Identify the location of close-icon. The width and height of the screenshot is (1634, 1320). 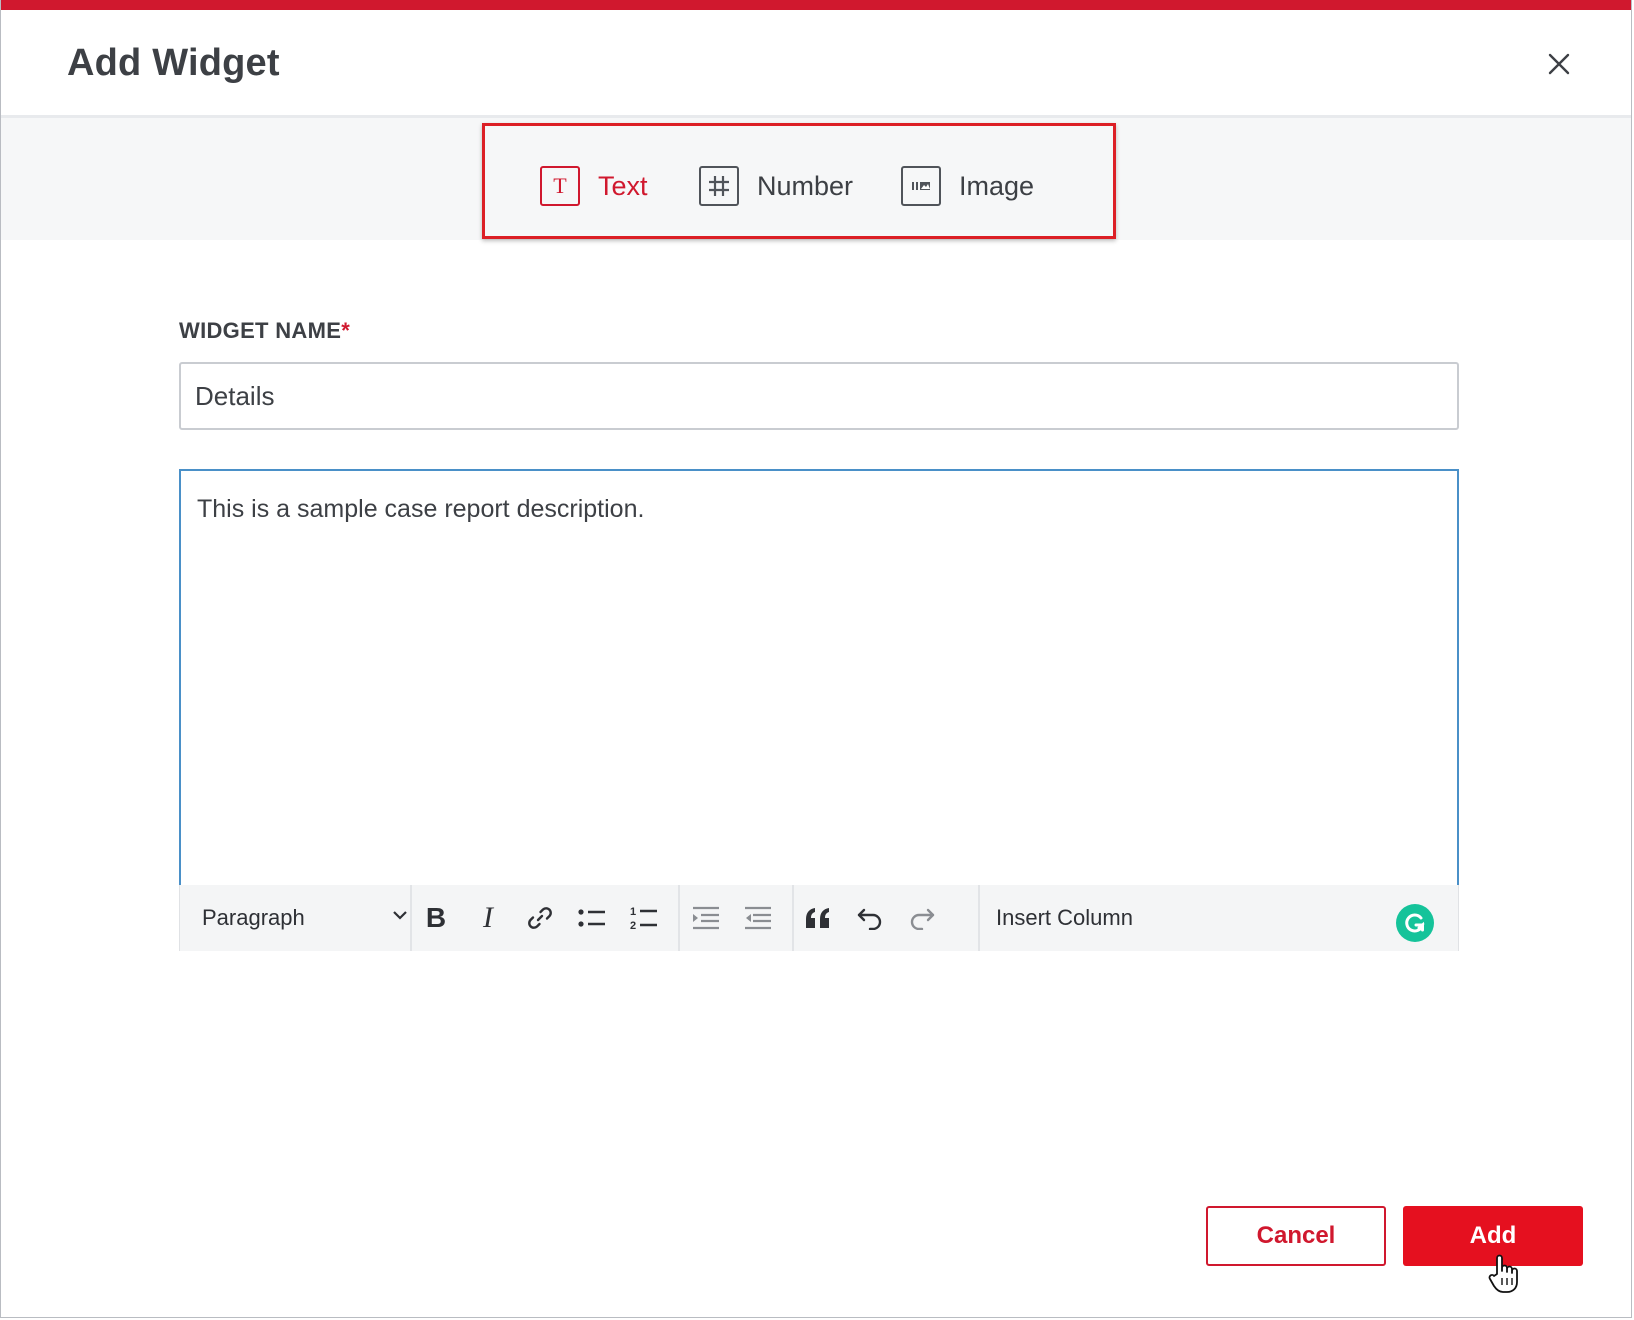
(1559, 64).